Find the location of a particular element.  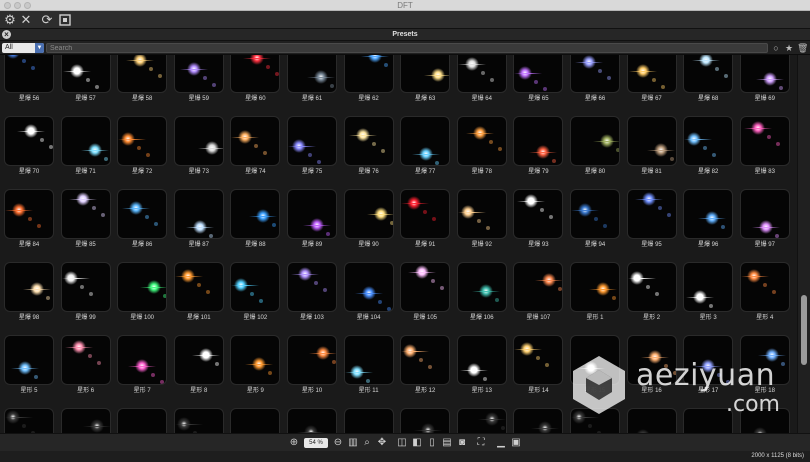

preset-tile: 星爆 57 is located at coordinates (85, 79).